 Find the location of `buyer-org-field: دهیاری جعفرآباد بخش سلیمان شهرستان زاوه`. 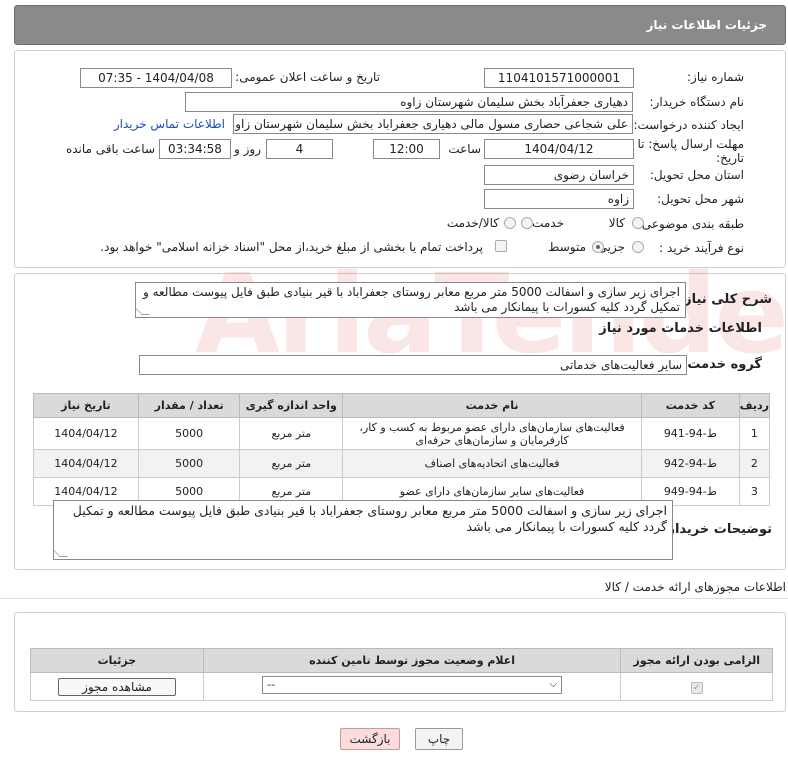

buyer-org-field: دهیاری جعفرآباد بخش سلیمان شهرستان زاوه is located at coordinates (409, 102).